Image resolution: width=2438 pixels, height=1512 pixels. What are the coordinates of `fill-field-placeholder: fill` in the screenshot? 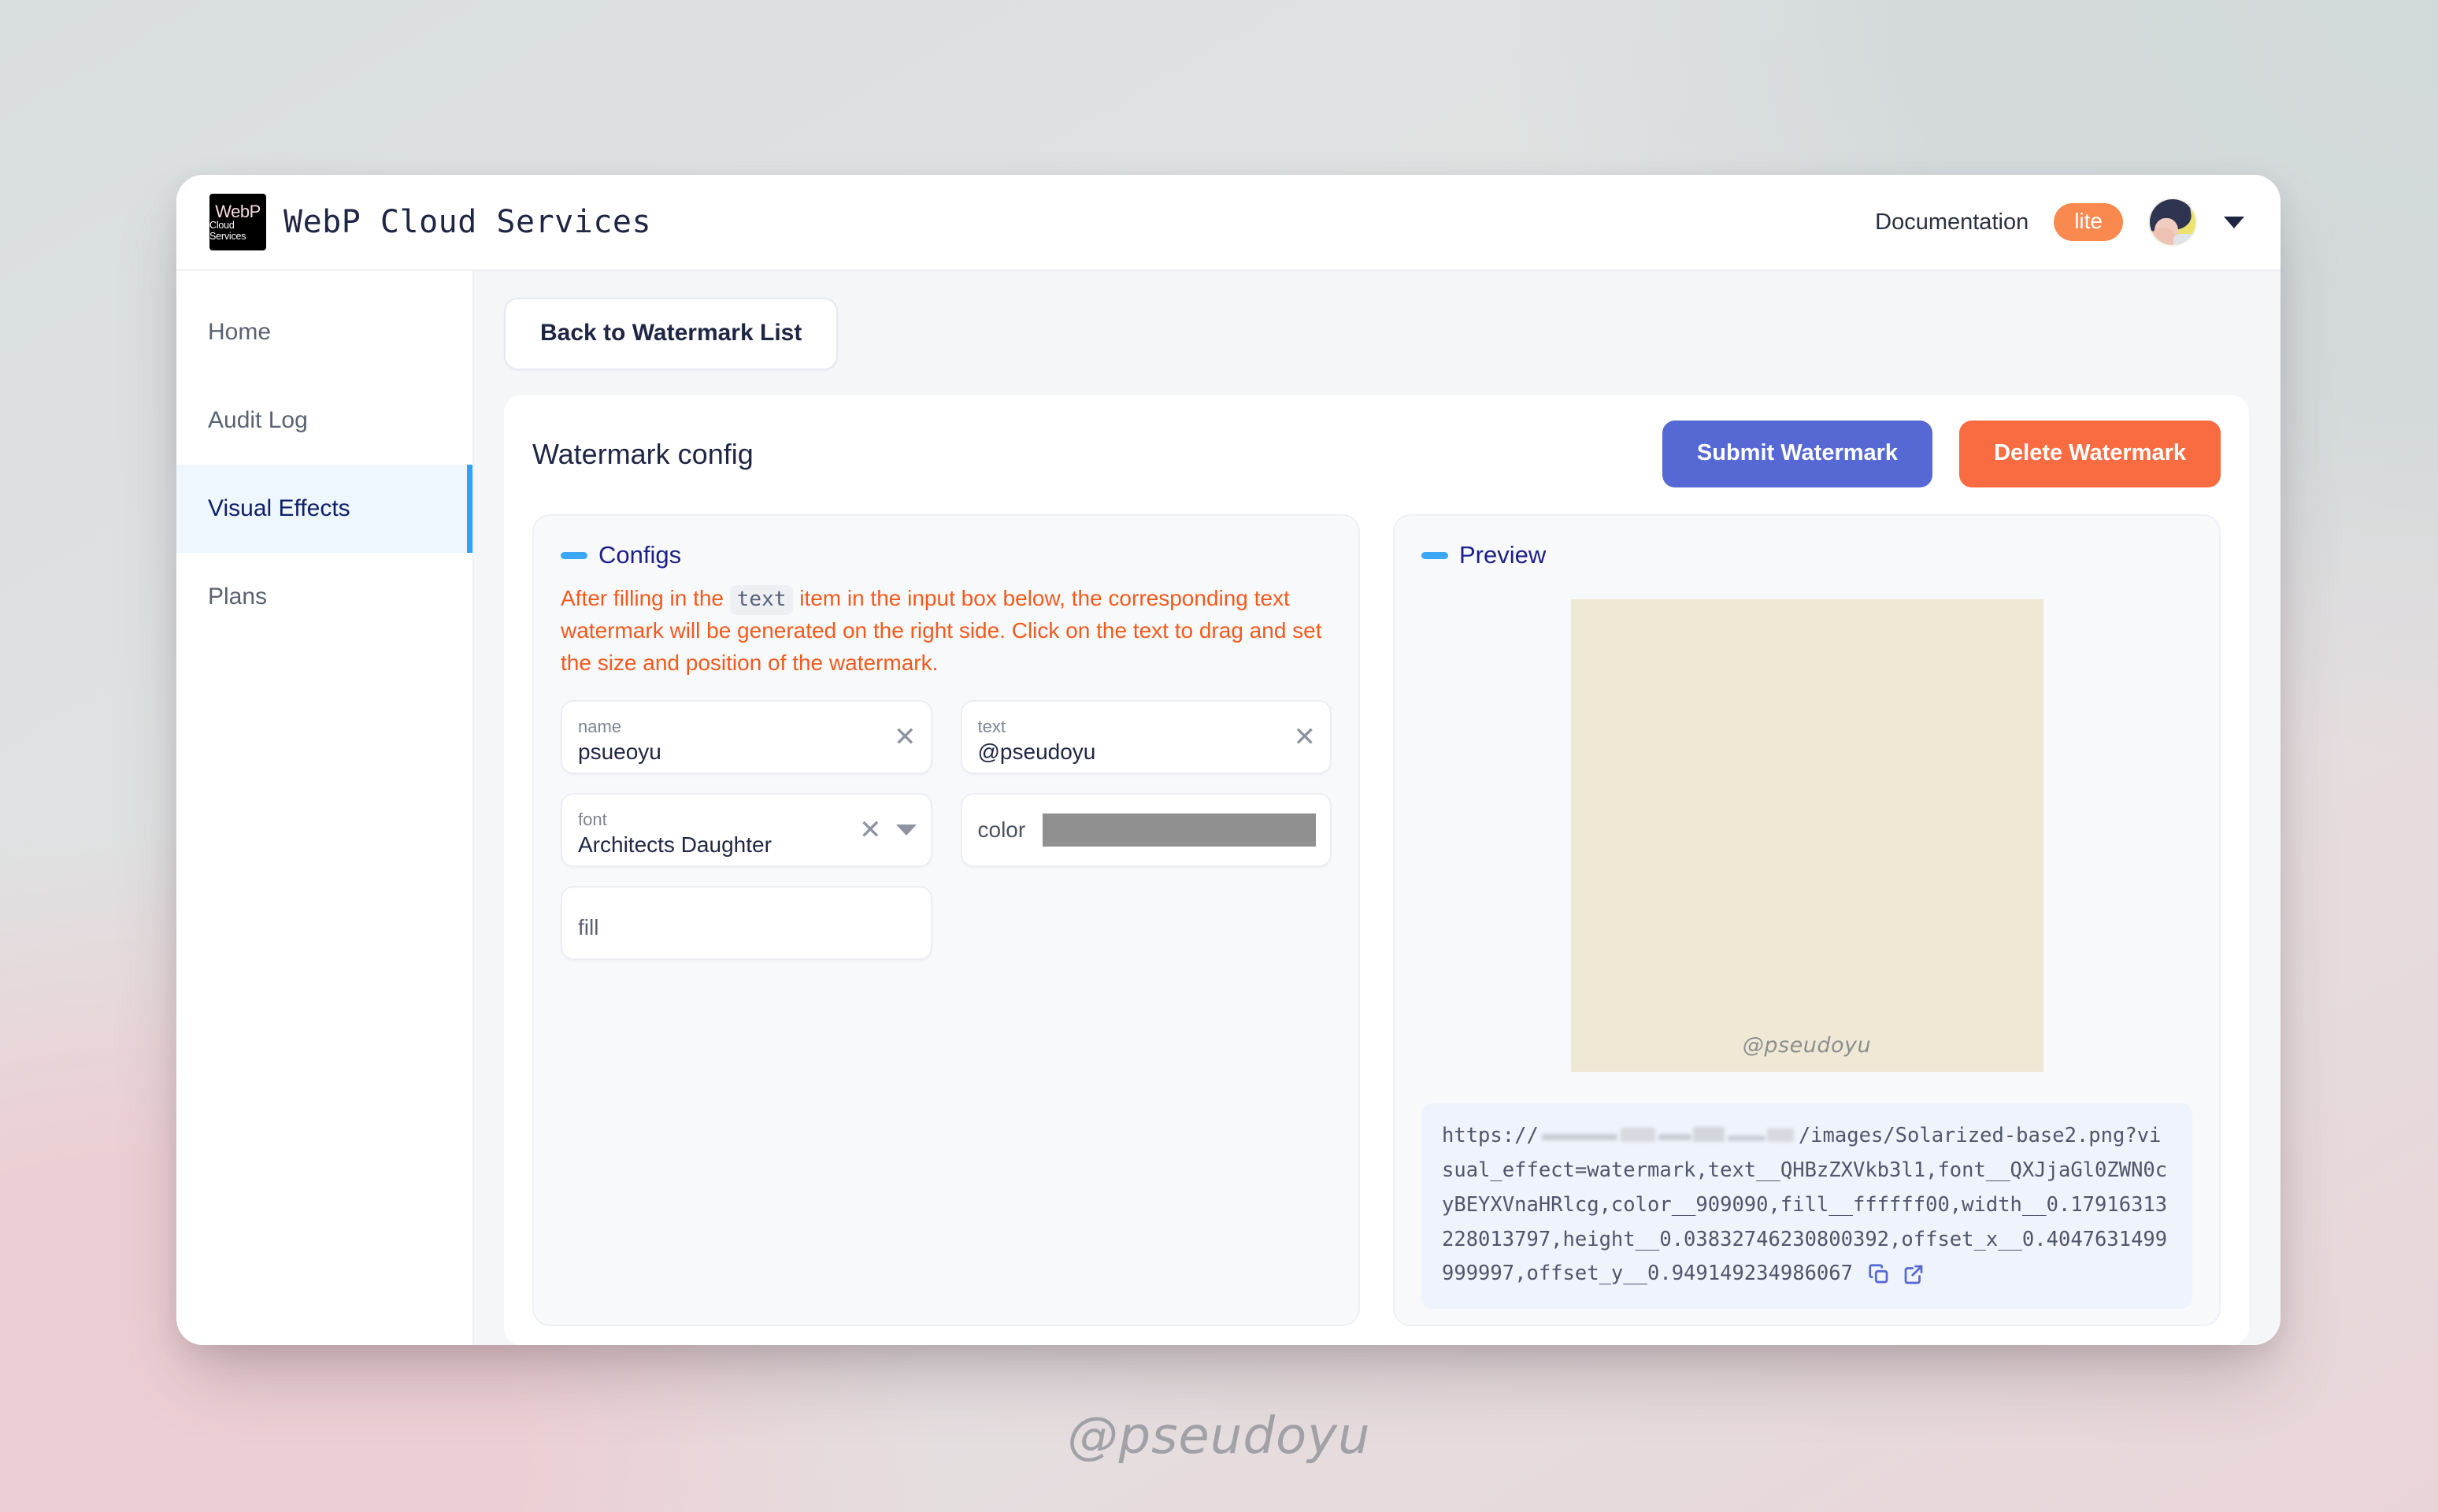 It's located at (588, 926).